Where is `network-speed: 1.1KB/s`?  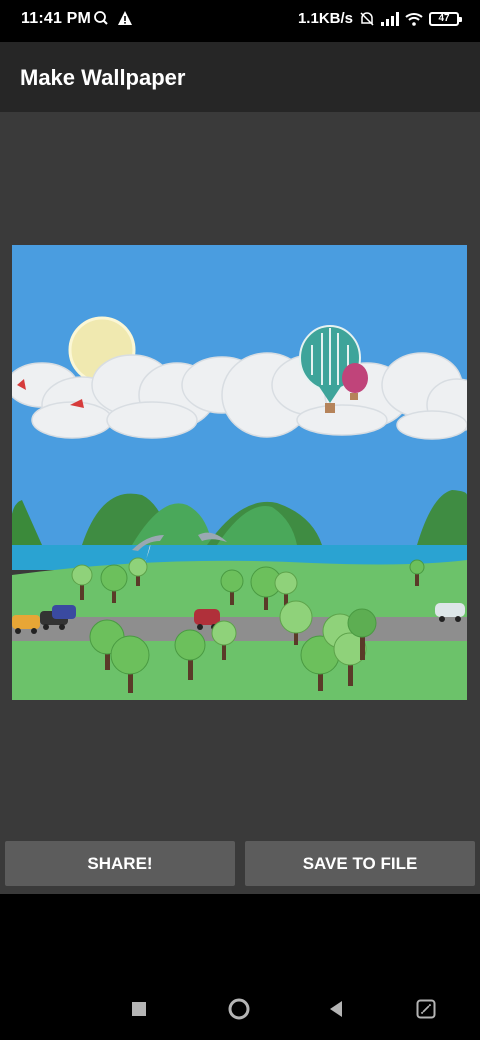 network-speed: 1.1KB/s is located at coordinates (325, 18).